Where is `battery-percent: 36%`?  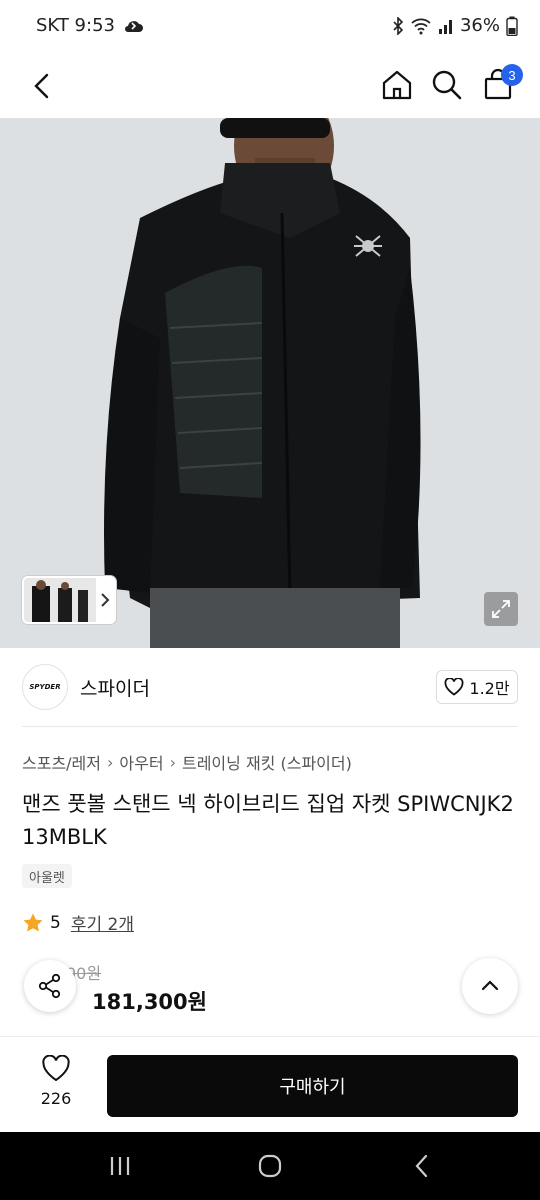
battery-percent: 36% is located at coordinates (479, 25).